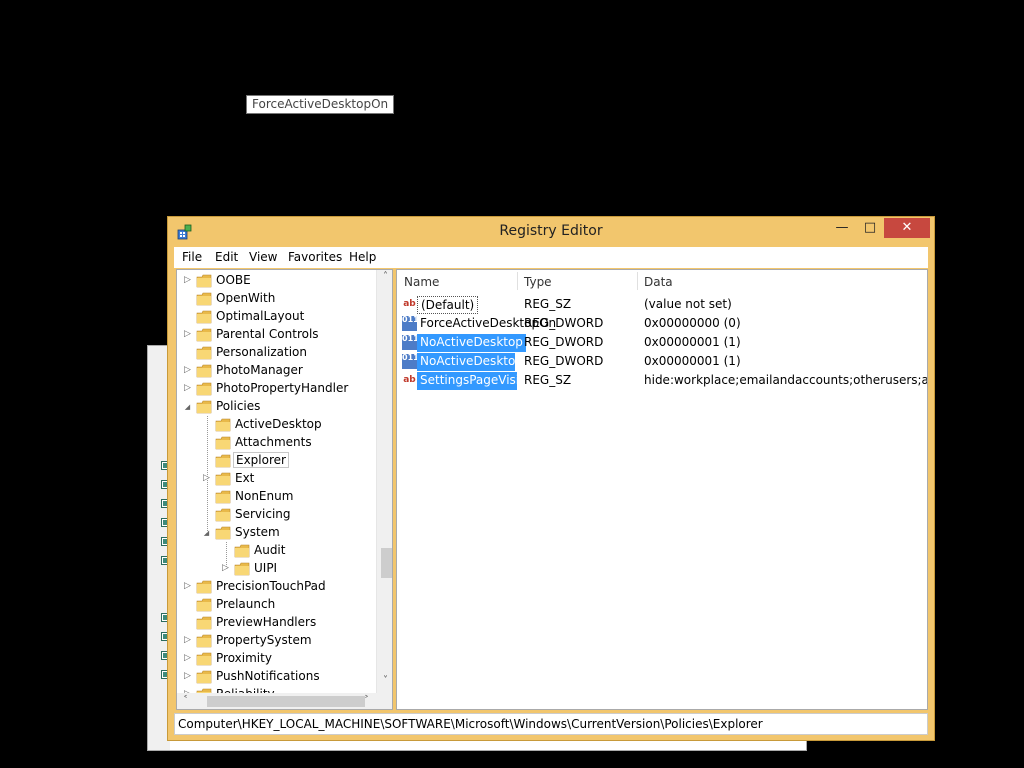  What do you see at coordinates (276, 587) in the screenshot?
I see `tree-node: ▷ PrecisionTouchPad` at bounding box center [276, 587].